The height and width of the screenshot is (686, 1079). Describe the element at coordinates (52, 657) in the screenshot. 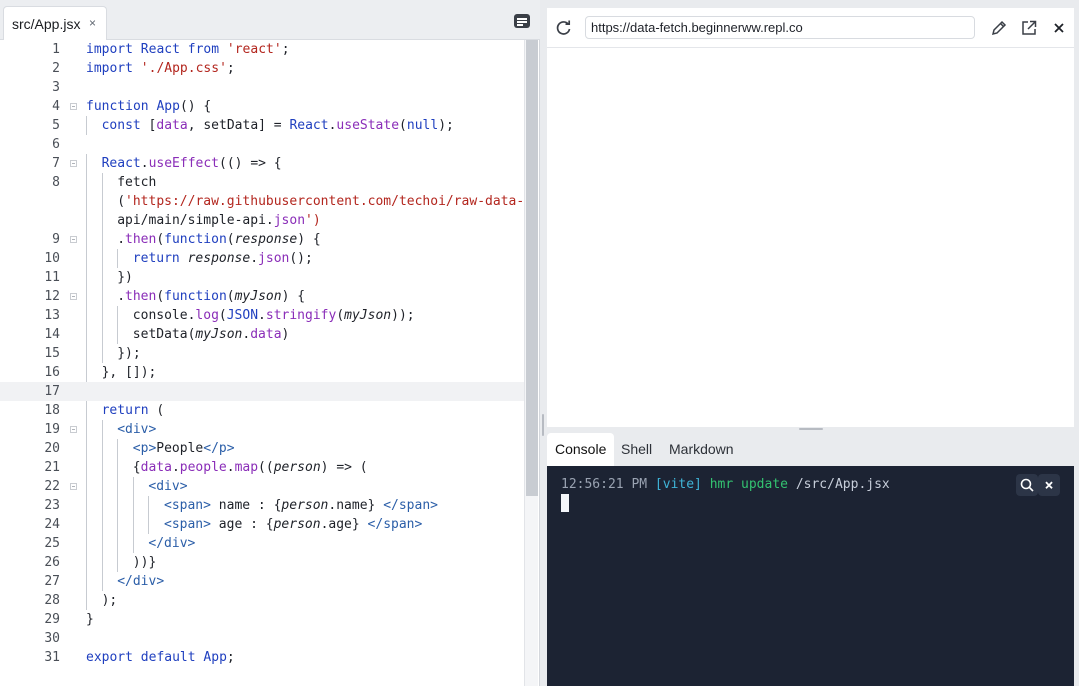

I see `line-number: 31` at that location.